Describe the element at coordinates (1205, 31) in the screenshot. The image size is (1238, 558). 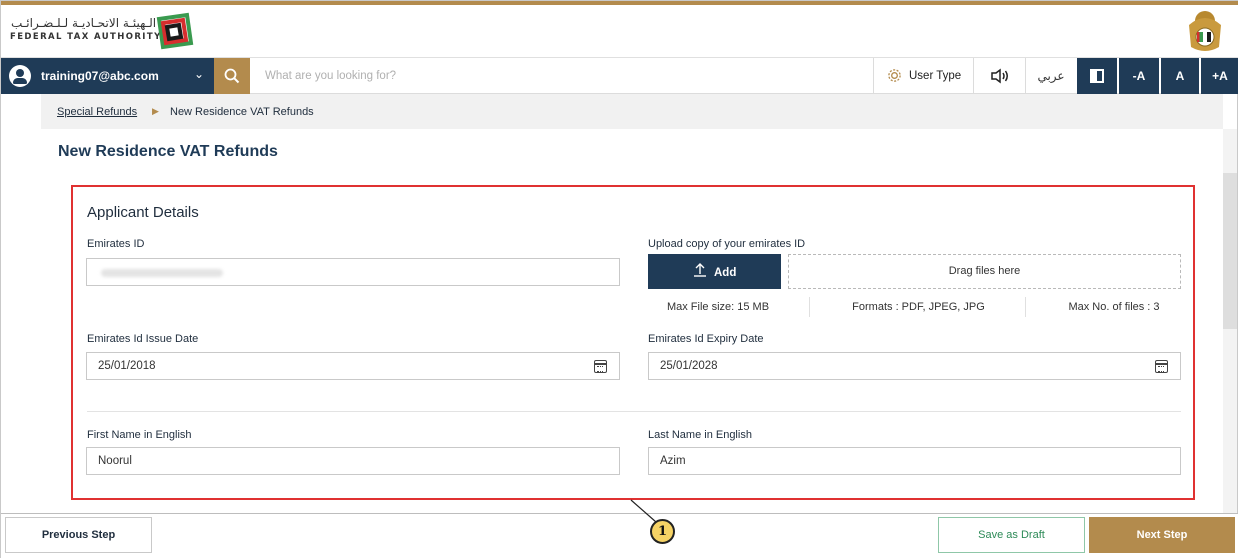
I see `uae-emblem-icon` at that location.